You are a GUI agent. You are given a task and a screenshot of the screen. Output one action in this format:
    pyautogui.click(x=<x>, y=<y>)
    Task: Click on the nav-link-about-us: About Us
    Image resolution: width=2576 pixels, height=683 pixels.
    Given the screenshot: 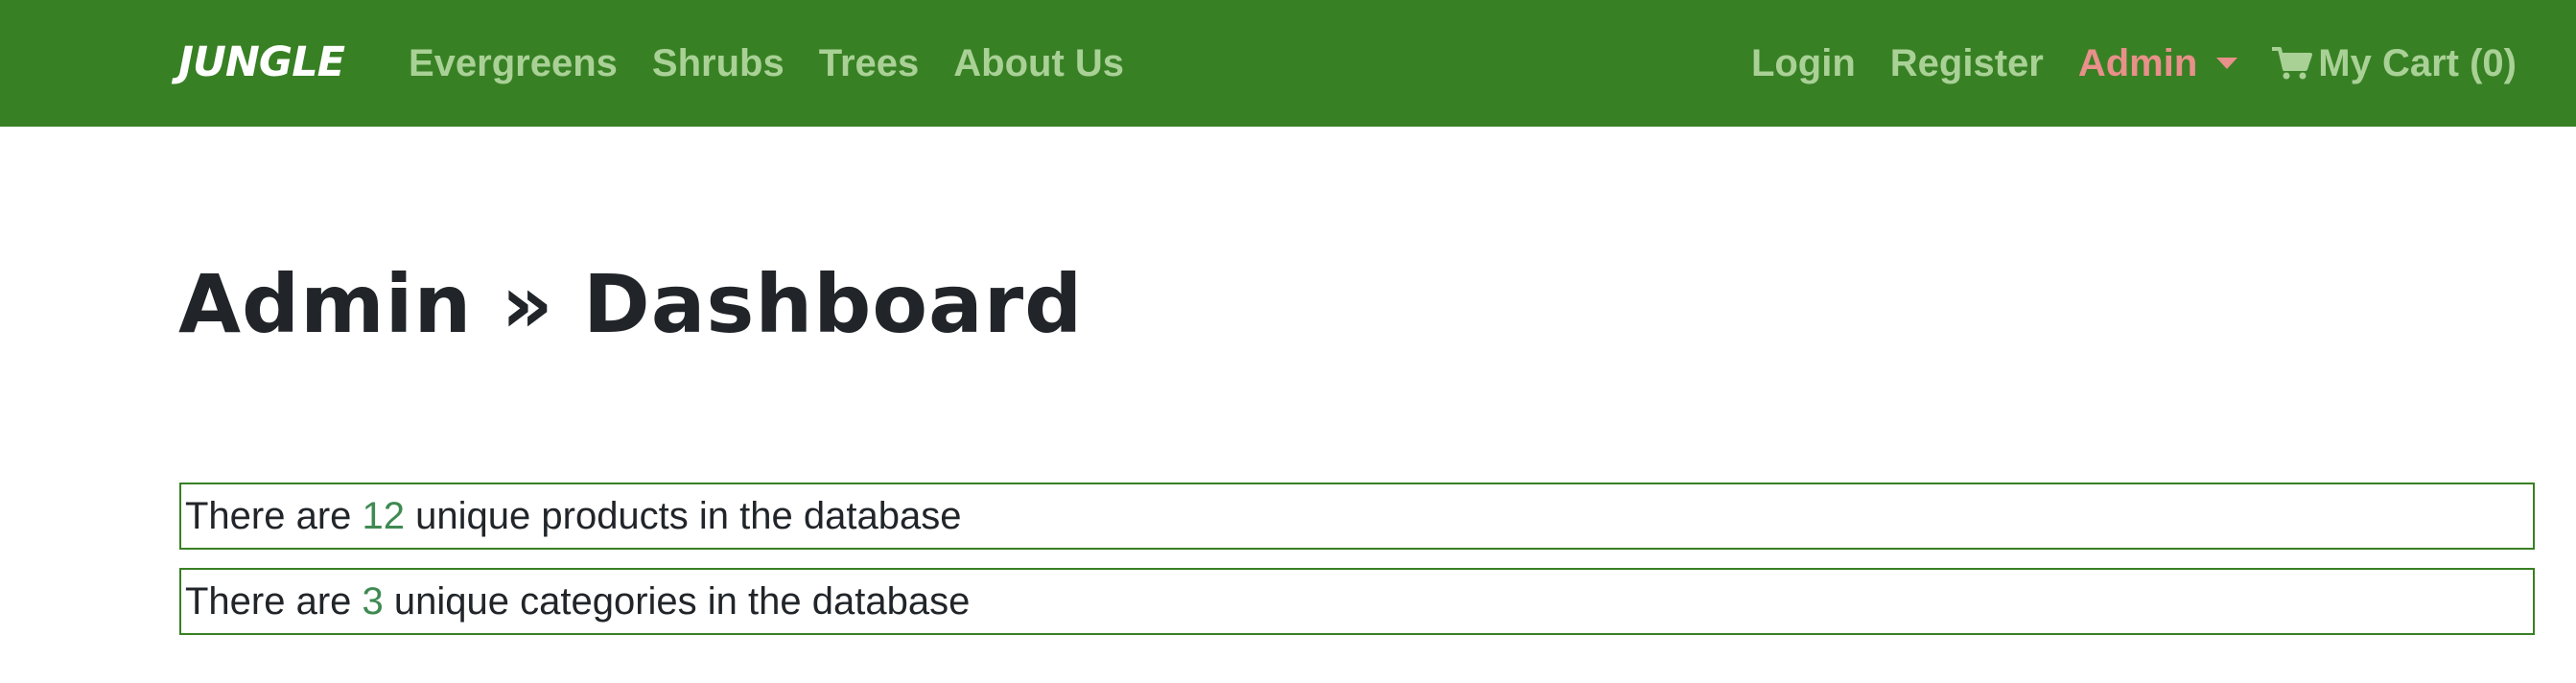 What is the action you would take?
    pyautogui.click(x=1038, y=63)
    